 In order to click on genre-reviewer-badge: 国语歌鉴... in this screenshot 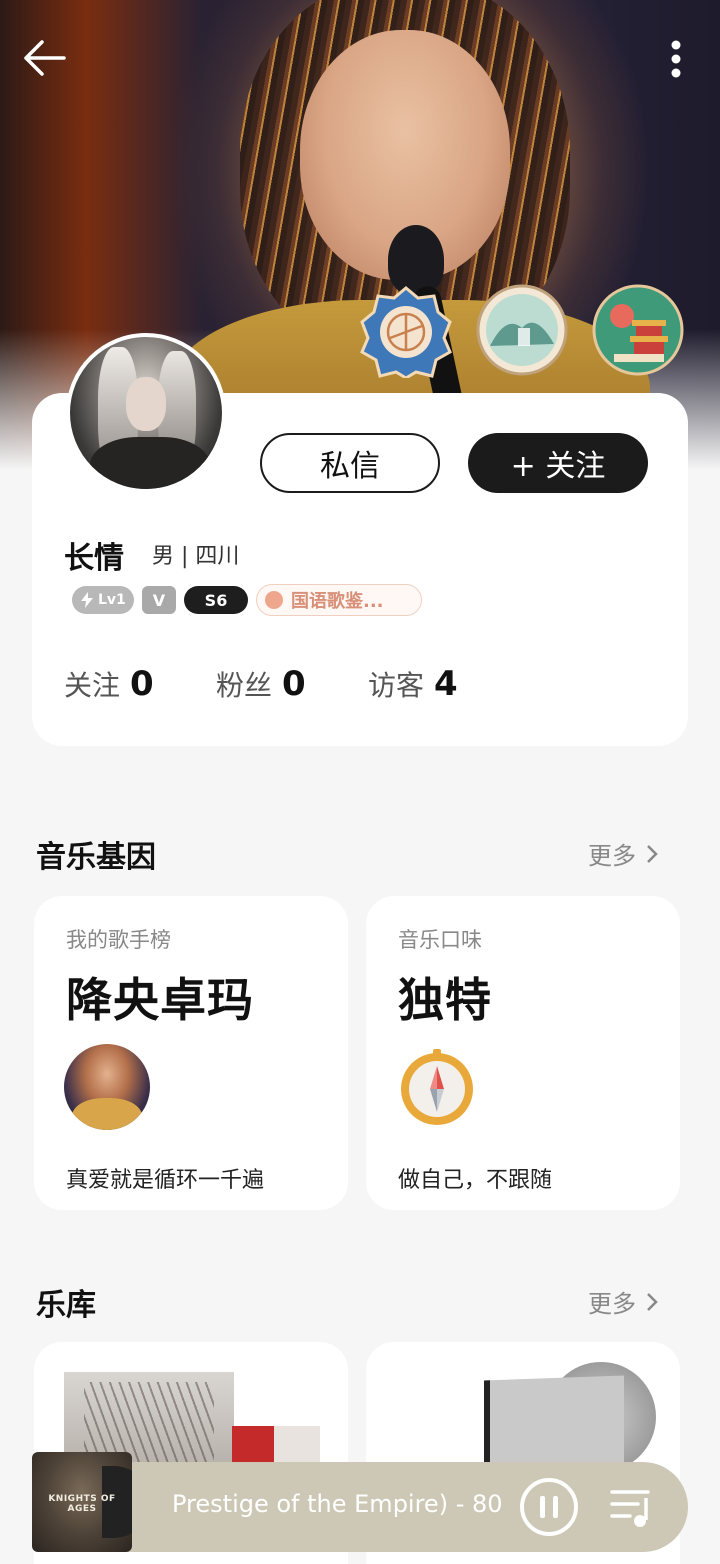, I will do `click(339, 600)`.